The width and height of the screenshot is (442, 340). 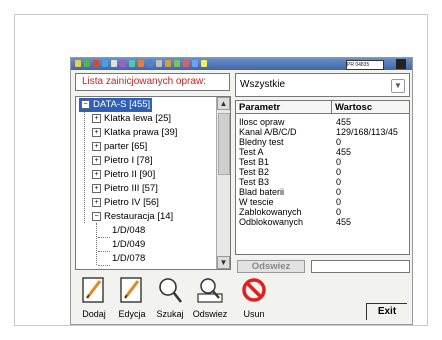 I want to click on table-row: Test A 455, so click(x=322, y=152).